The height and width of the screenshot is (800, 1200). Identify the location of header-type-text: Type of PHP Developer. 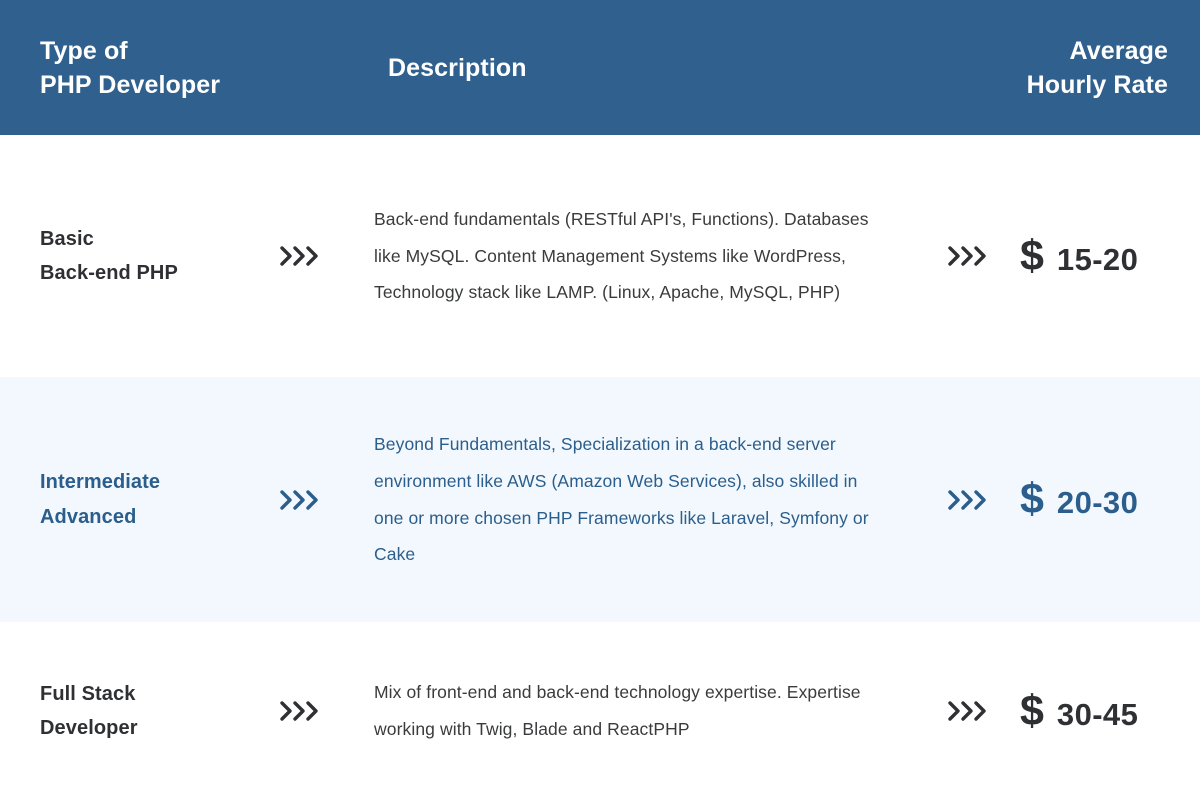
(151, 68).